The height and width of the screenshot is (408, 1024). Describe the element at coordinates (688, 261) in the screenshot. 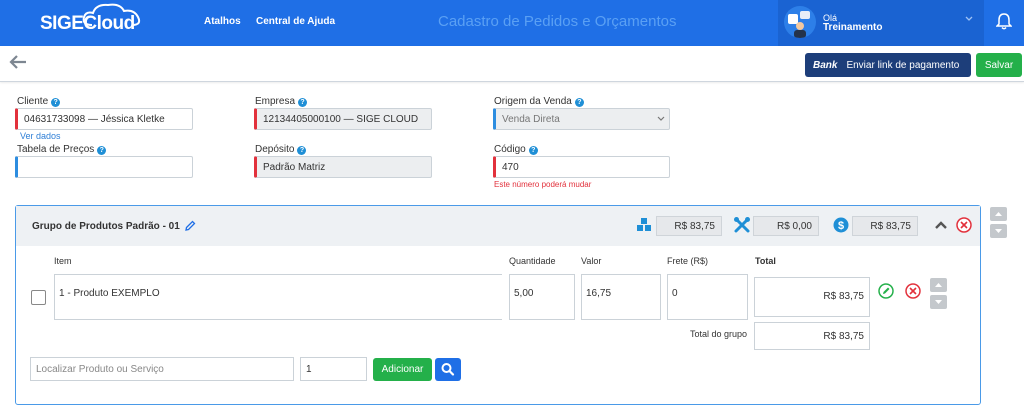

I see `column-frete: Frete (R$)` at that location.